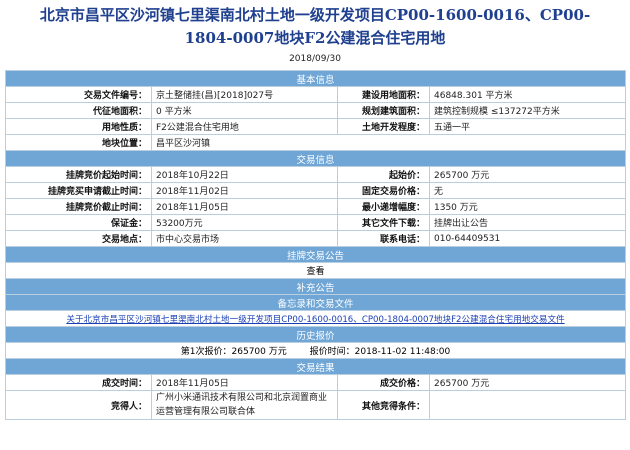  Describe the element at coordinates (315, 38) in the screenshot. I see `page-title-line-2: 1804-0007地块F2公建混合住宅用地` at that location.